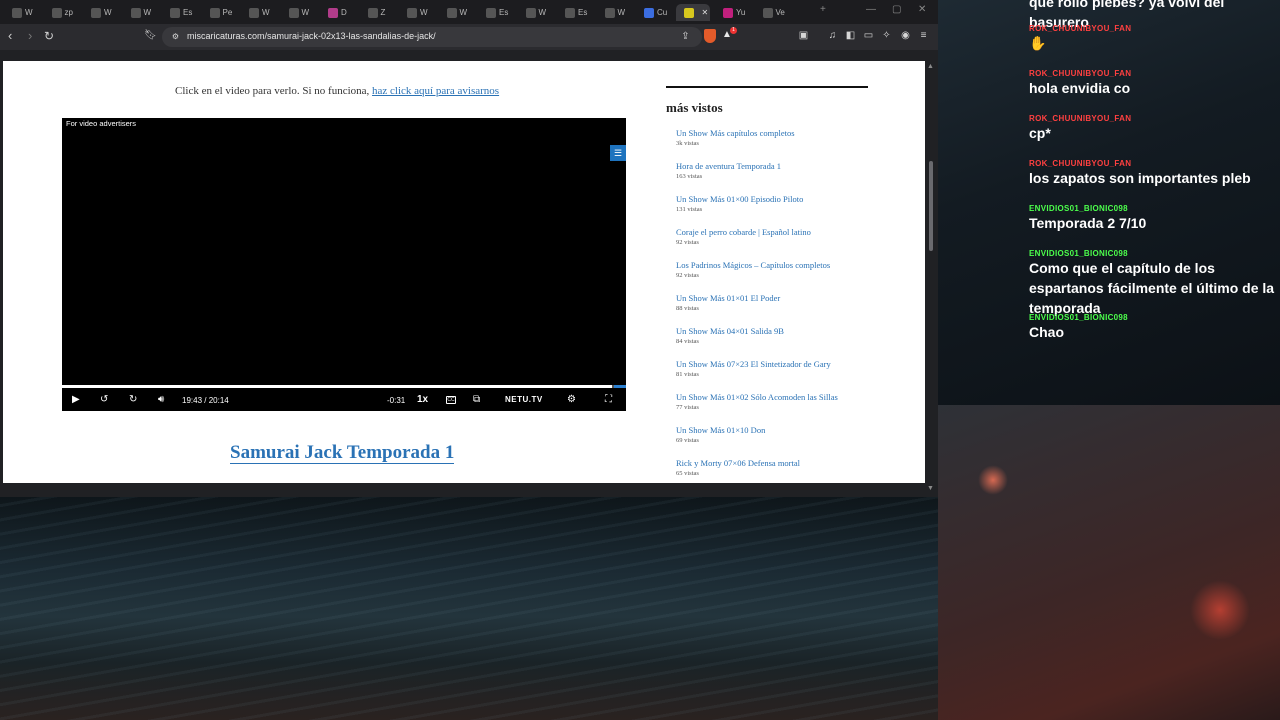 This screenshot has height=720, width=1280. What do you see at coordinates (710, 36) in the screenshot?
I see `brave-shield-icon` at bounding box center [710, 36].